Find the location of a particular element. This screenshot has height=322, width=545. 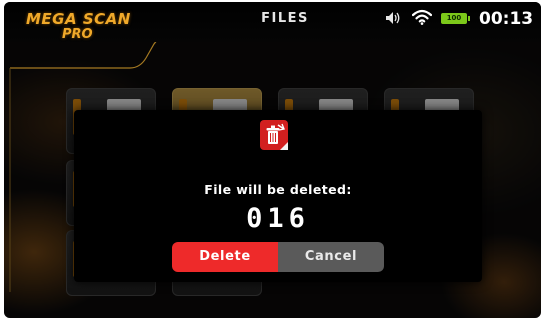

logo-line1: MEGA SCAN is located at coordinates (78, 19).